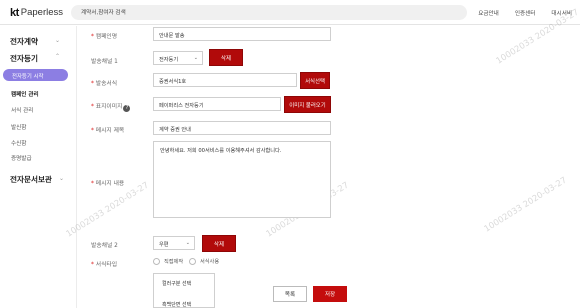 Image resolution: width=580 pixels, height=308 pixels. Describe the element at coordinates (24, 41) in the screenshot. I see `sidebar-category-contract: 전자계약` at that location.